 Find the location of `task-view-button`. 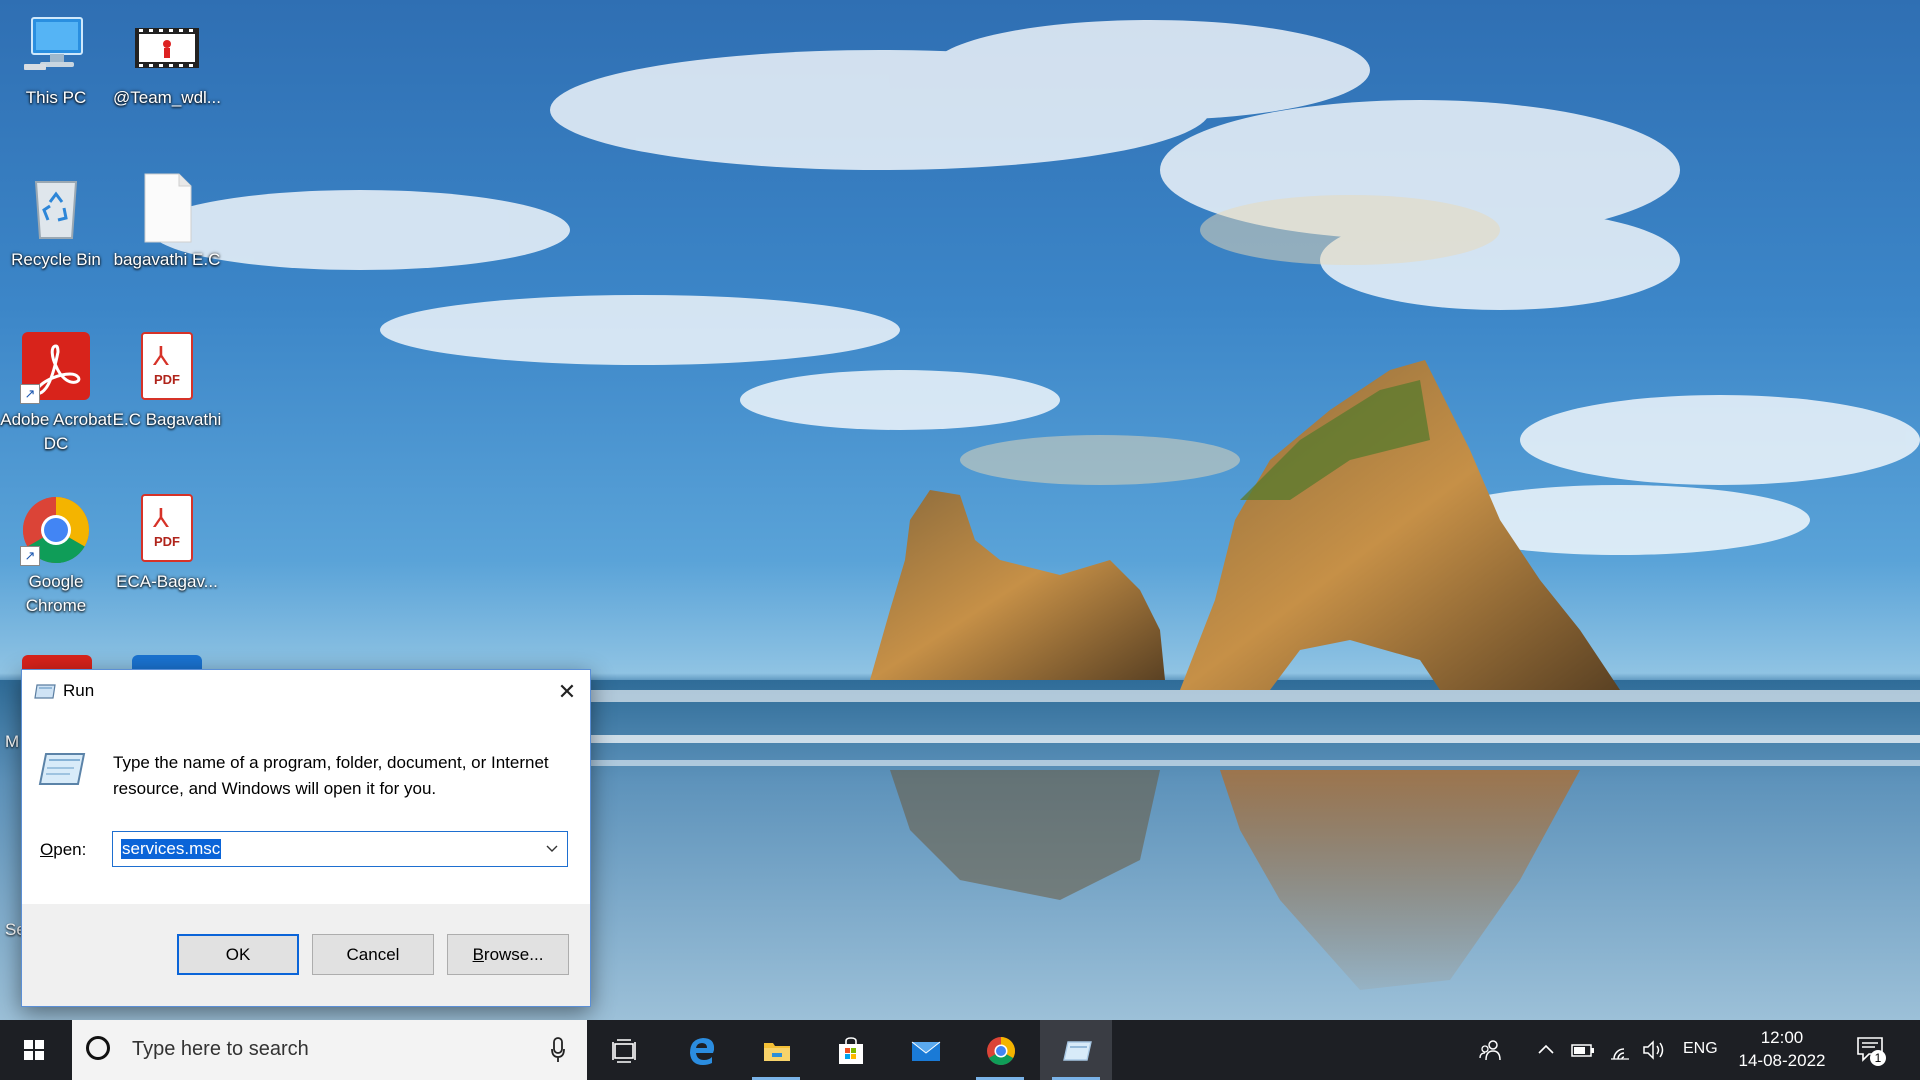

task-view-button is located at coordinates (624, 1050).